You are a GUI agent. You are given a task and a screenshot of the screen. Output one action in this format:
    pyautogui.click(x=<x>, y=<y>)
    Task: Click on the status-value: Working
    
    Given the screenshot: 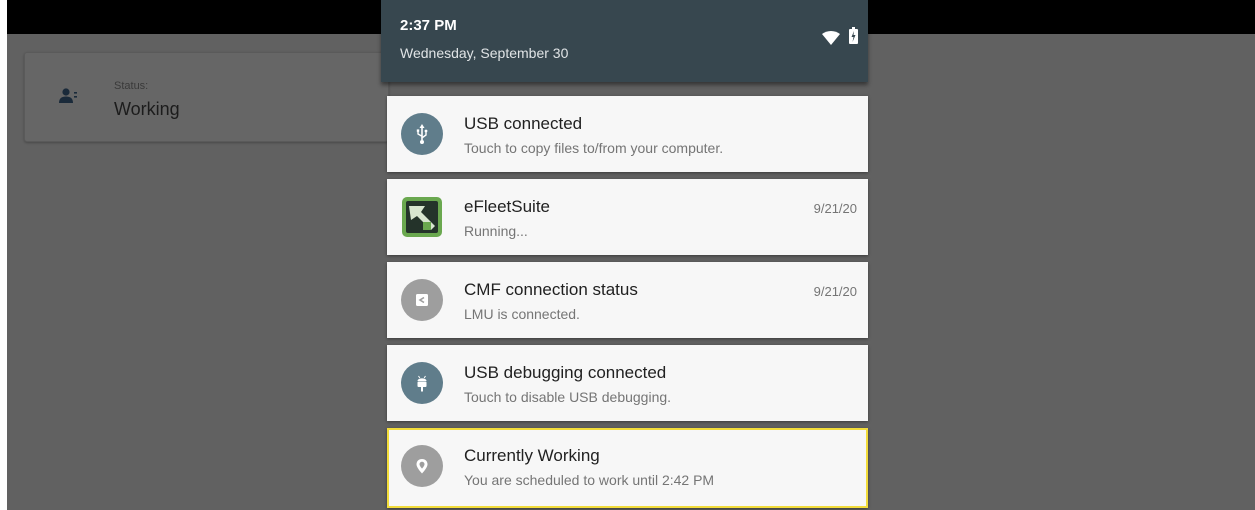 What is the action you would take?
    pyautogui.click(x=147, y=109)
    